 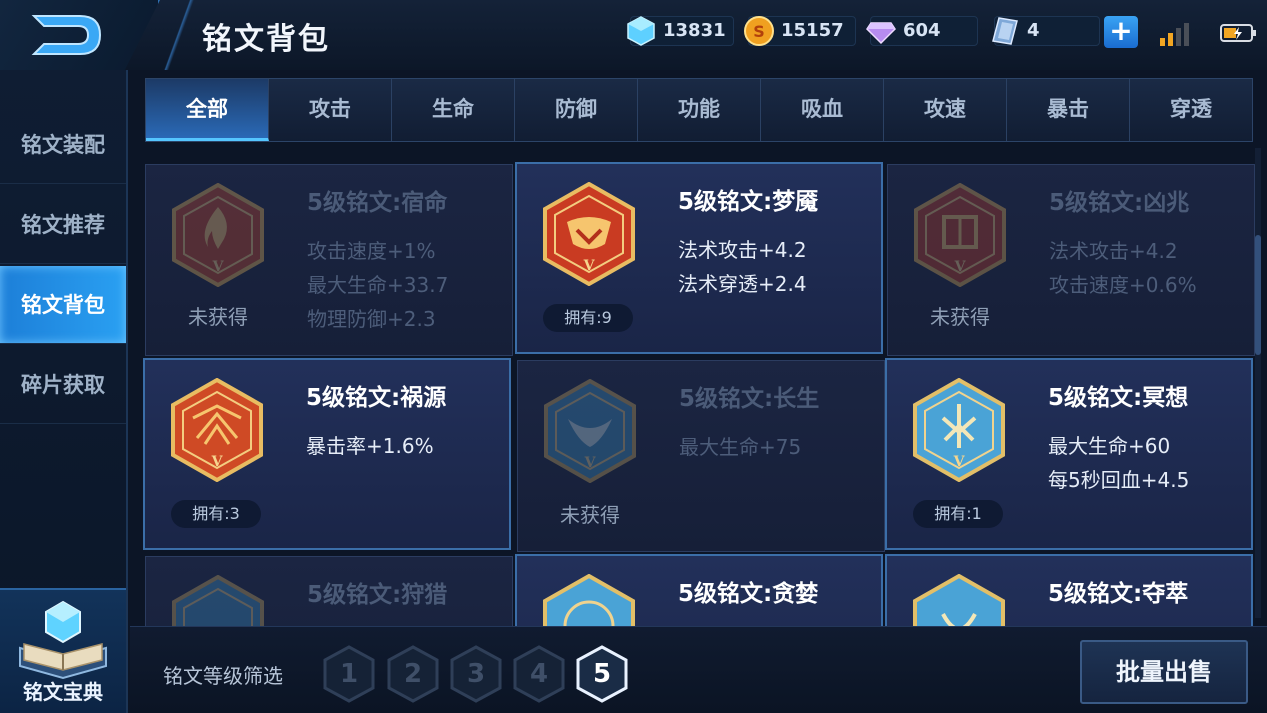 I want to click on inscription-name: 5级铭文:凶兆, so click(x=1119, y=203).